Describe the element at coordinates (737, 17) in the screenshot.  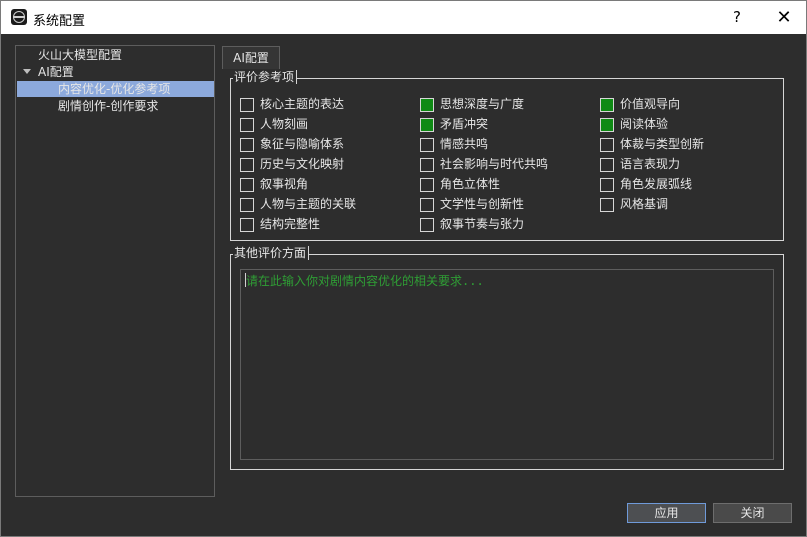
I see `help-button: ?` at that location.